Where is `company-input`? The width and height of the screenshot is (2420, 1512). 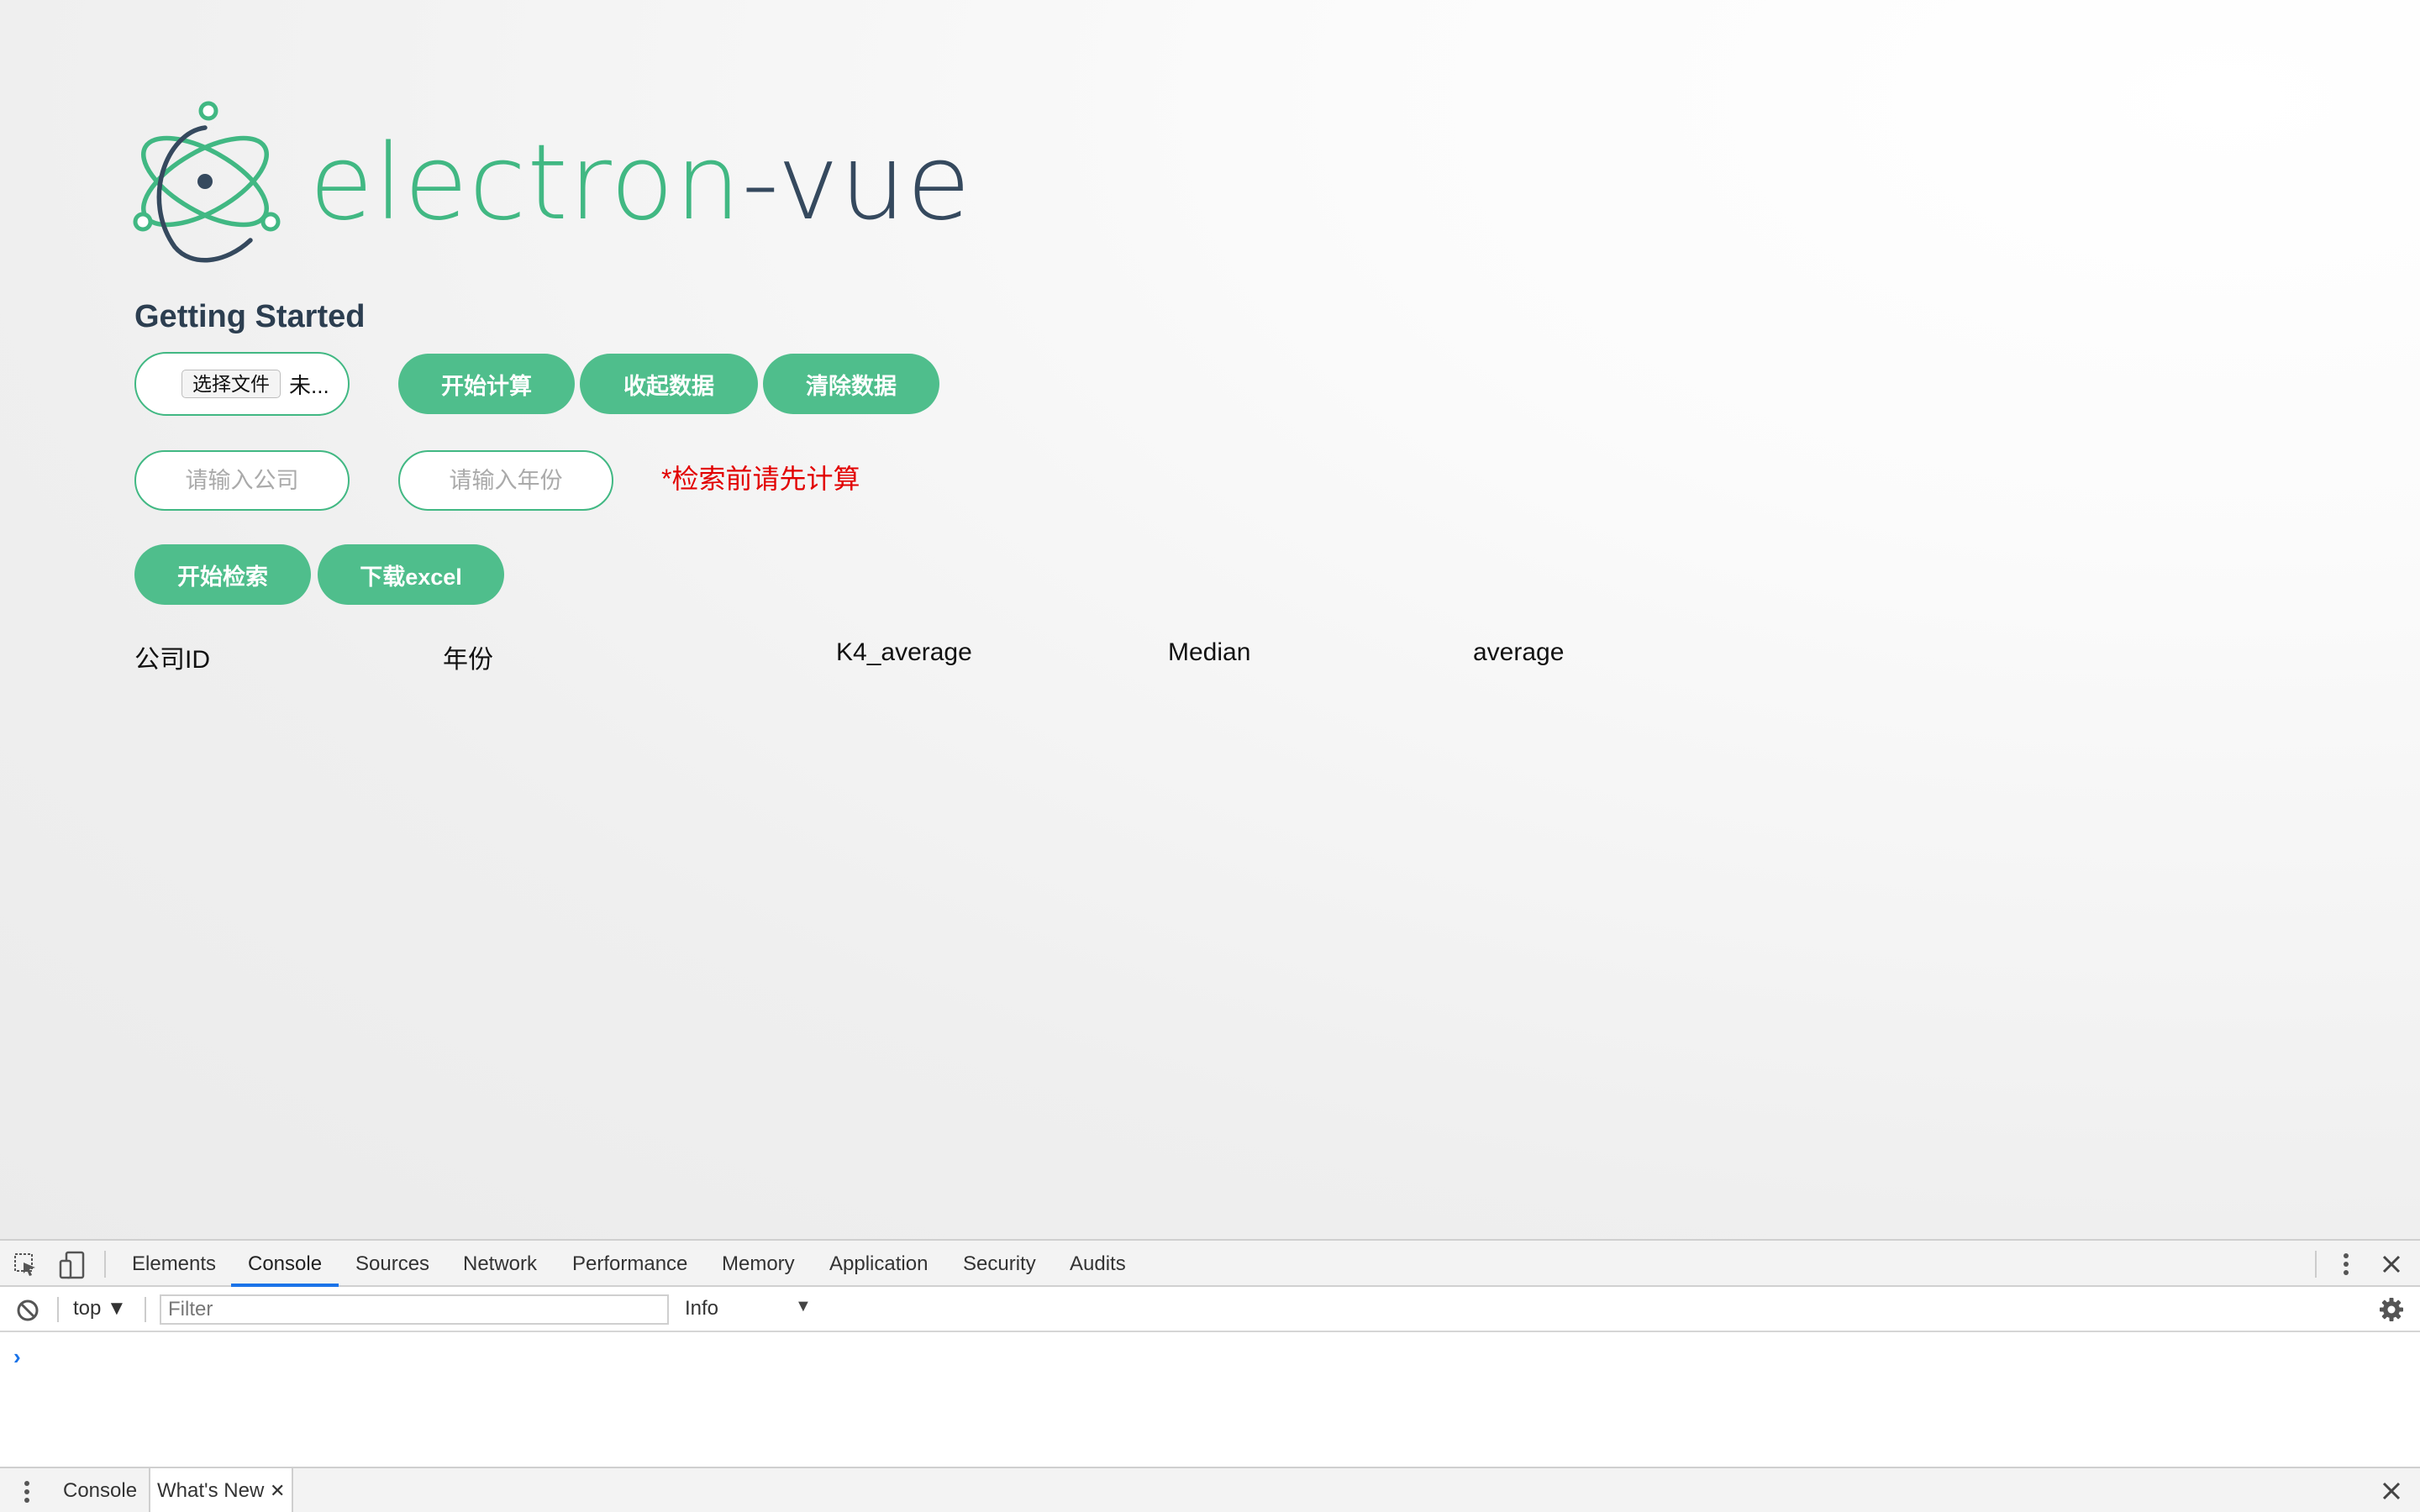
company-input is located at coordinates (242, 480).